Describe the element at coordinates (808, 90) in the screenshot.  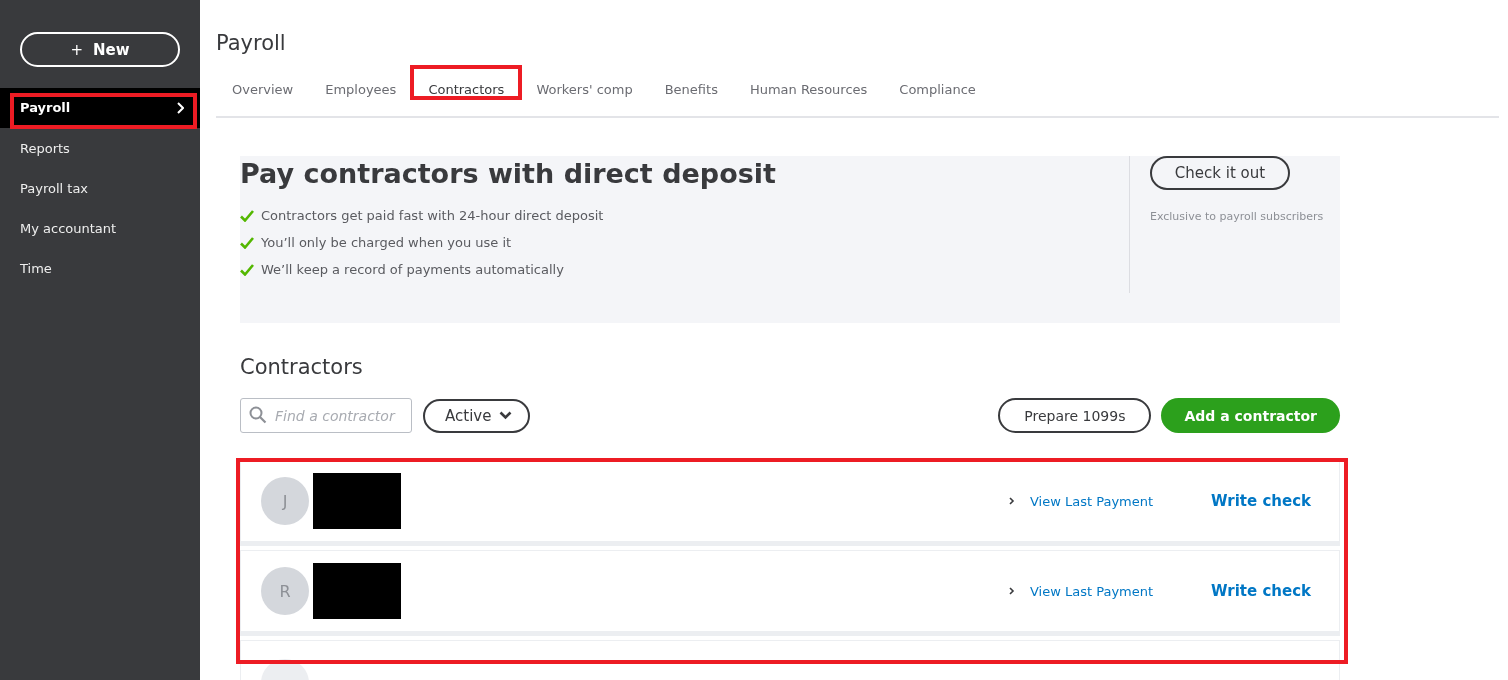
I see `tab: Human Resources` at that location.